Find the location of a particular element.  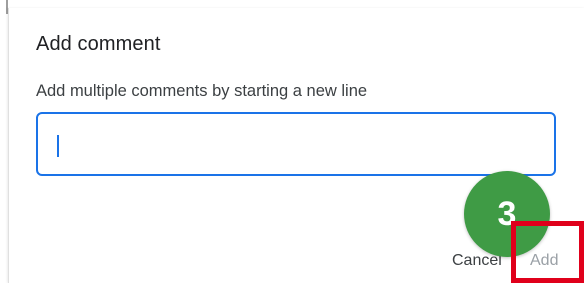

highlight-box is located at coordinates (547, 252).